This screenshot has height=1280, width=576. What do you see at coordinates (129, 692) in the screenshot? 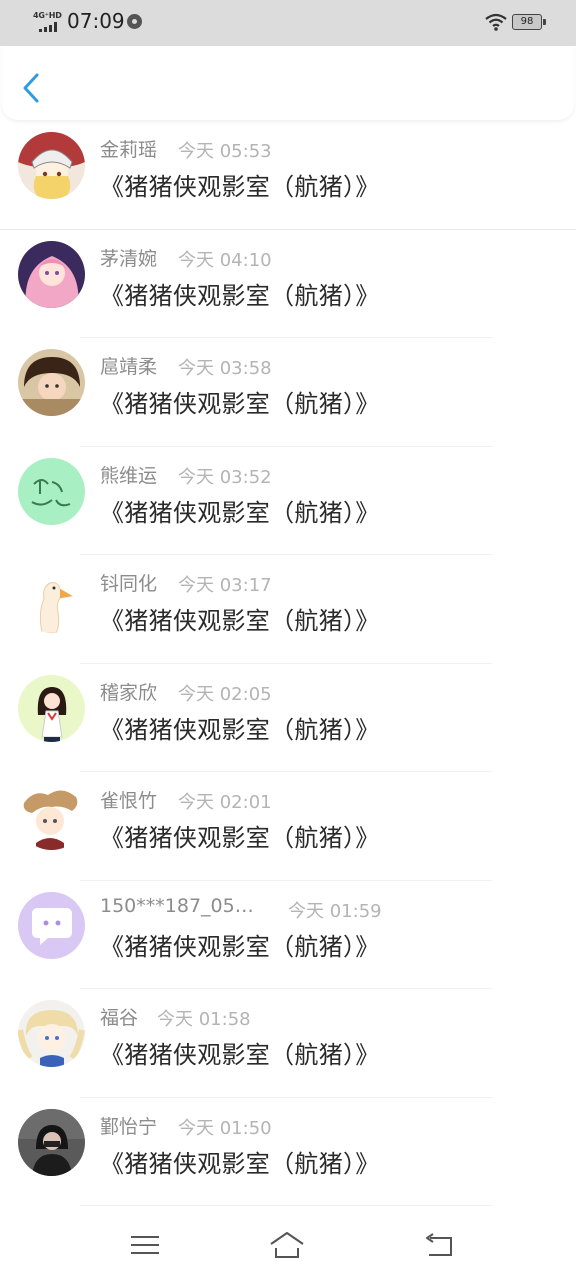
I see `user-name: 稽家欣` at bounding box center [129, 692].